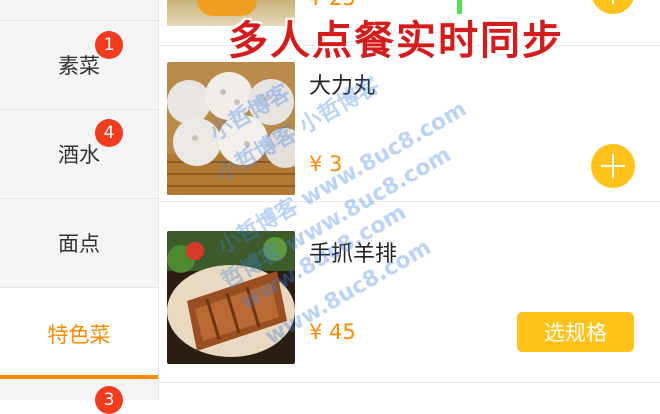  I want to click on count-badge: 3, so click(109, 400).